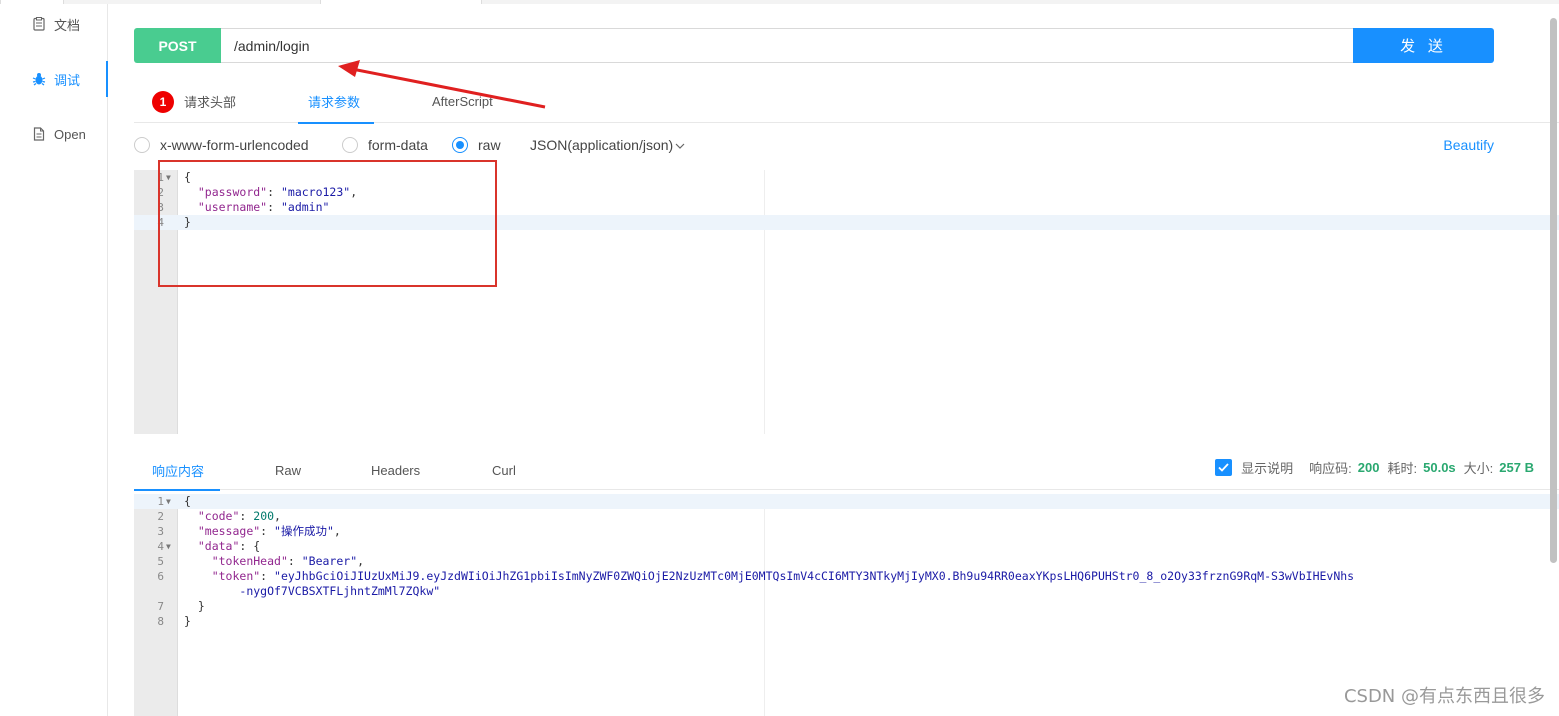 This screenshot has width=1559, height=716. Describe the element at coordinates (54, 360) in the screenshot. I see `sidebar: 文档 调试 Open` at that location.